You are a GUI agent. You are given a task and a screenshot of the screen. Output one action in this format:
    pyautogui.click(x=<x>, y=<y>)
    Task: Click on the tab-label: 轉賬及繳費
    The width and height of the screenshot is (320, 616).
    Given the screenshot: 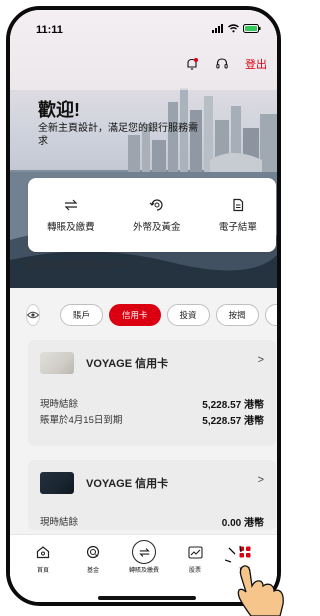 What is the action you would take?
    pyautogui.click(x=143, y=571)
    